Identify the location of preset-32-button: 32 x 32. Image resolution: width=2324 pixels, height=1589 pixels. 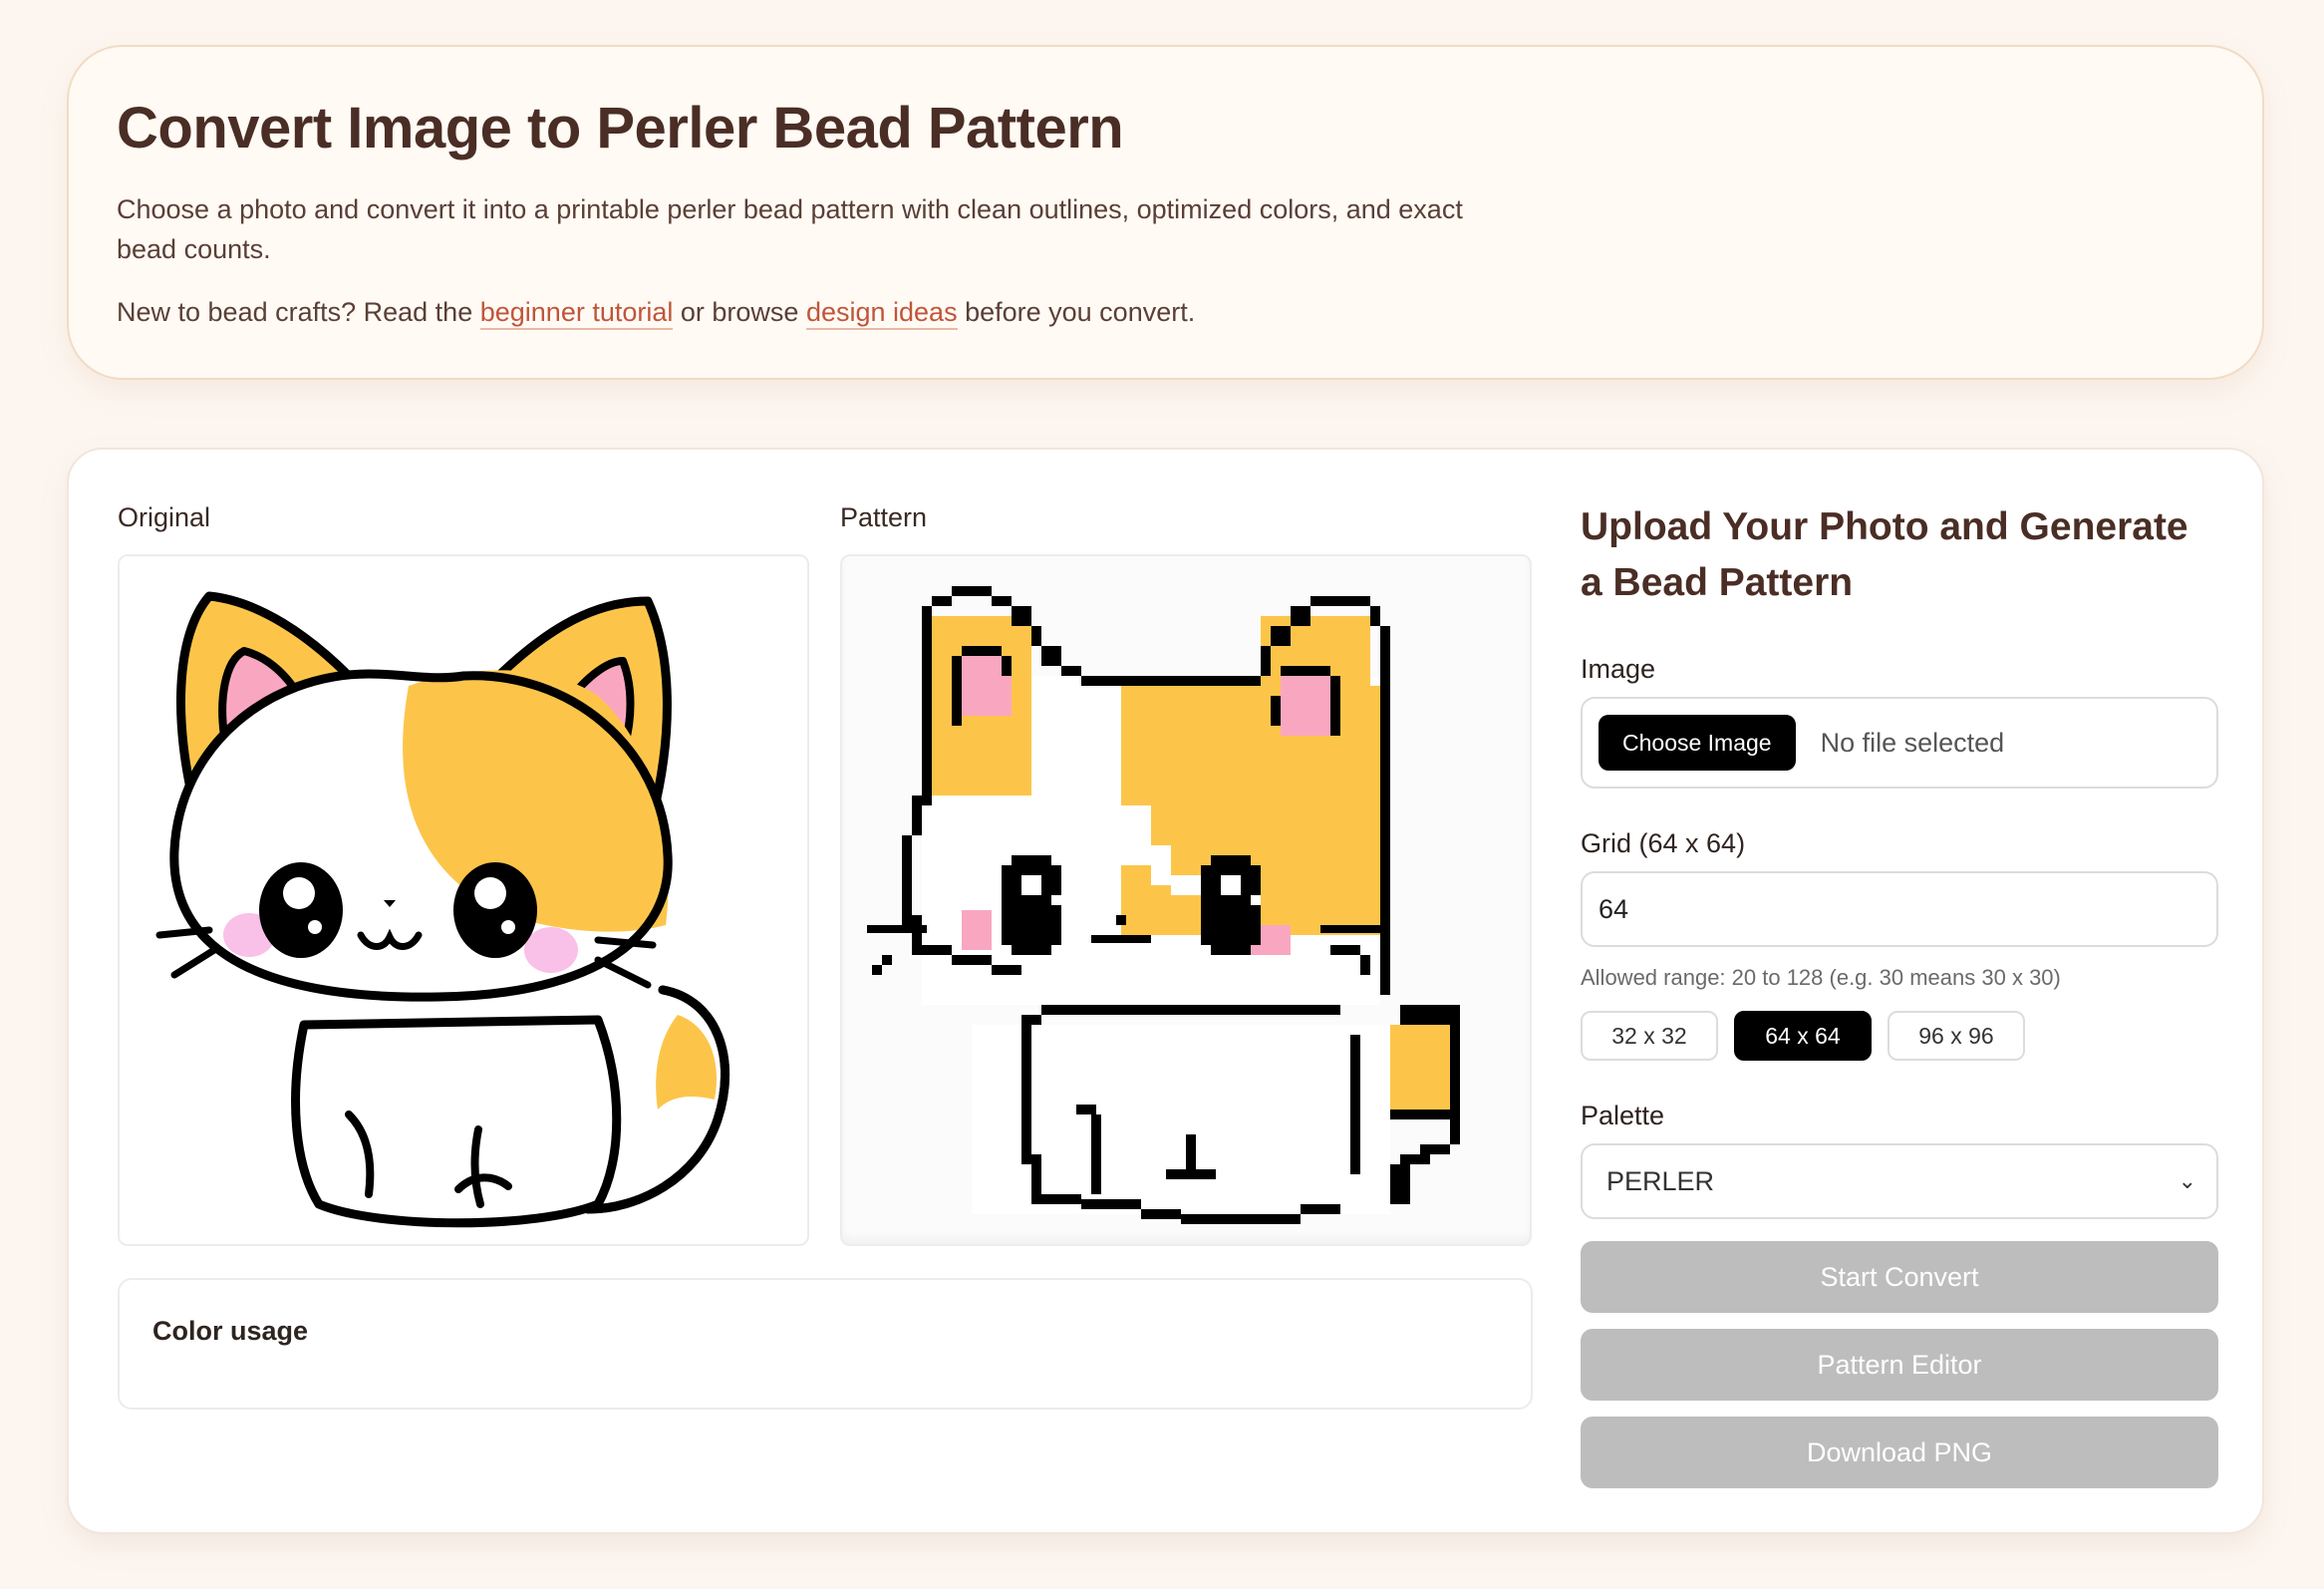
(1649, 1036).